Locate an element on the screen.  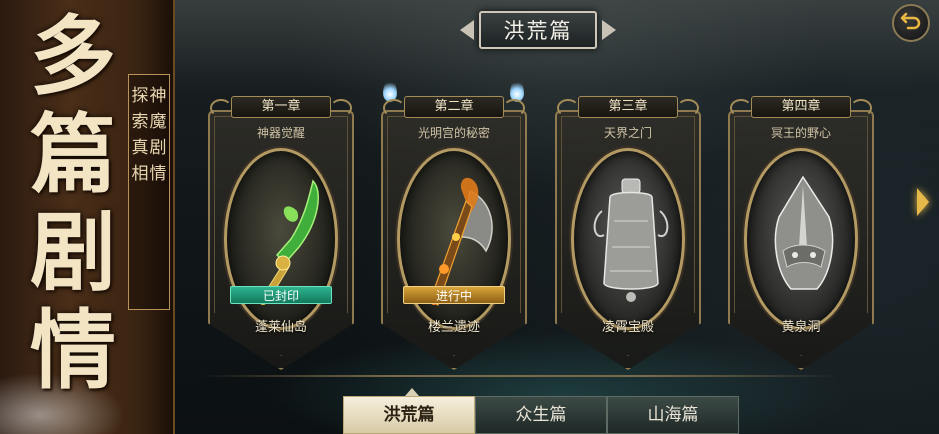
banner-title: 多 篇 剧 情 is located at coordinates (73, 204).